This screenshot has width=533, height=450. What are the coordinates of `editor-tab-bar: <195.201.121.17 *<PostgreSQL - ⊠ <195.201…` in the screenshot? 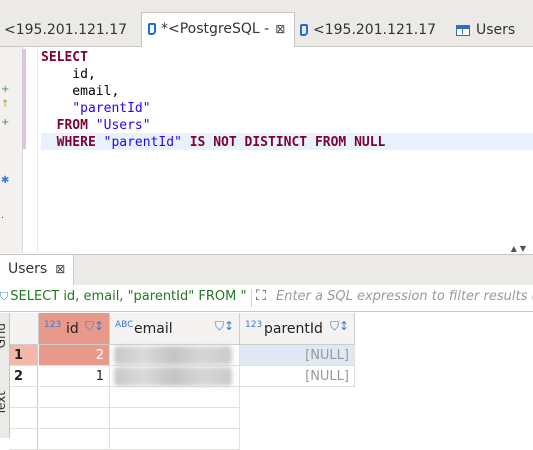 It's located at (266, 23).